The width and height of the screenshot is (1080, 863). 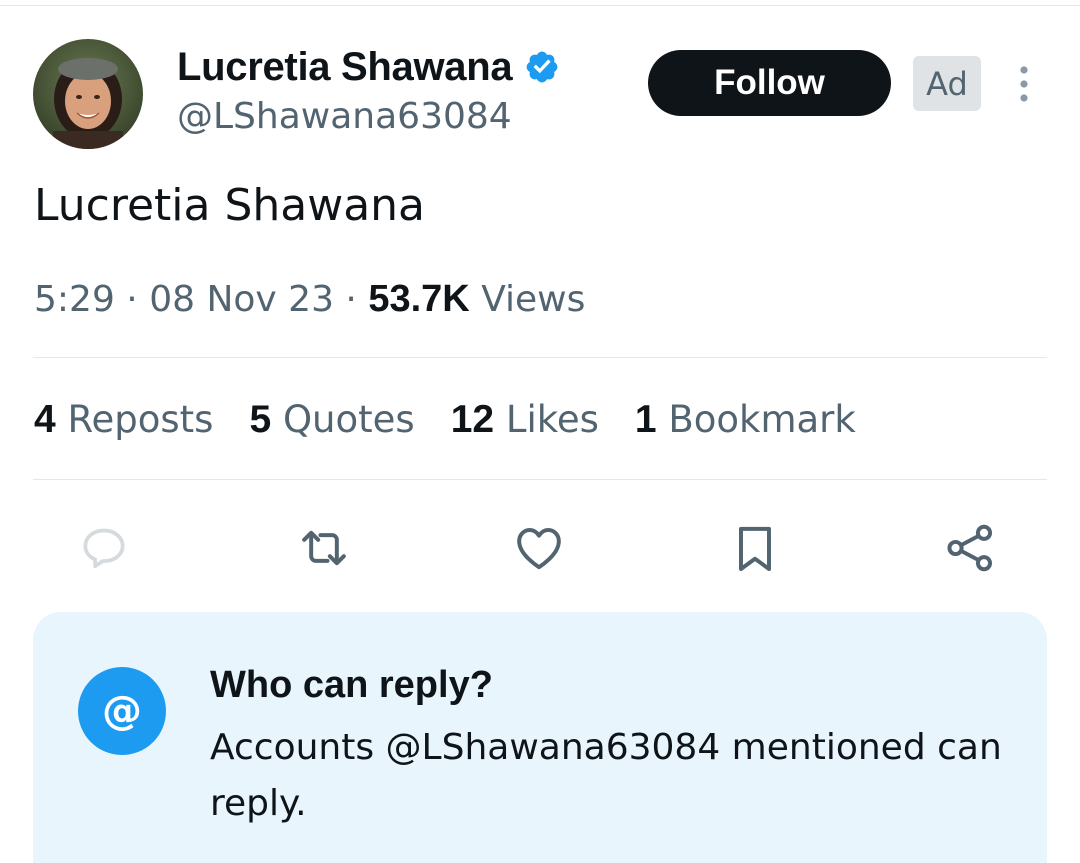 I want to click on verified-badge-icon, so click(x=542, y=67).